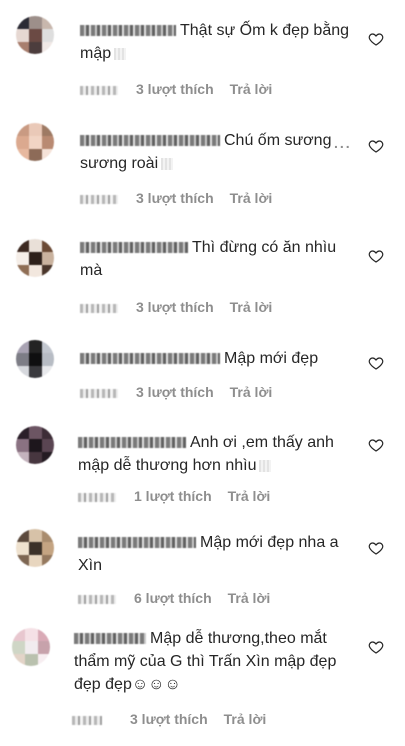 The width and height of the screenshot is (405, 746). I want to click on likes-count: 6 lượt thích, so click(173, 598).